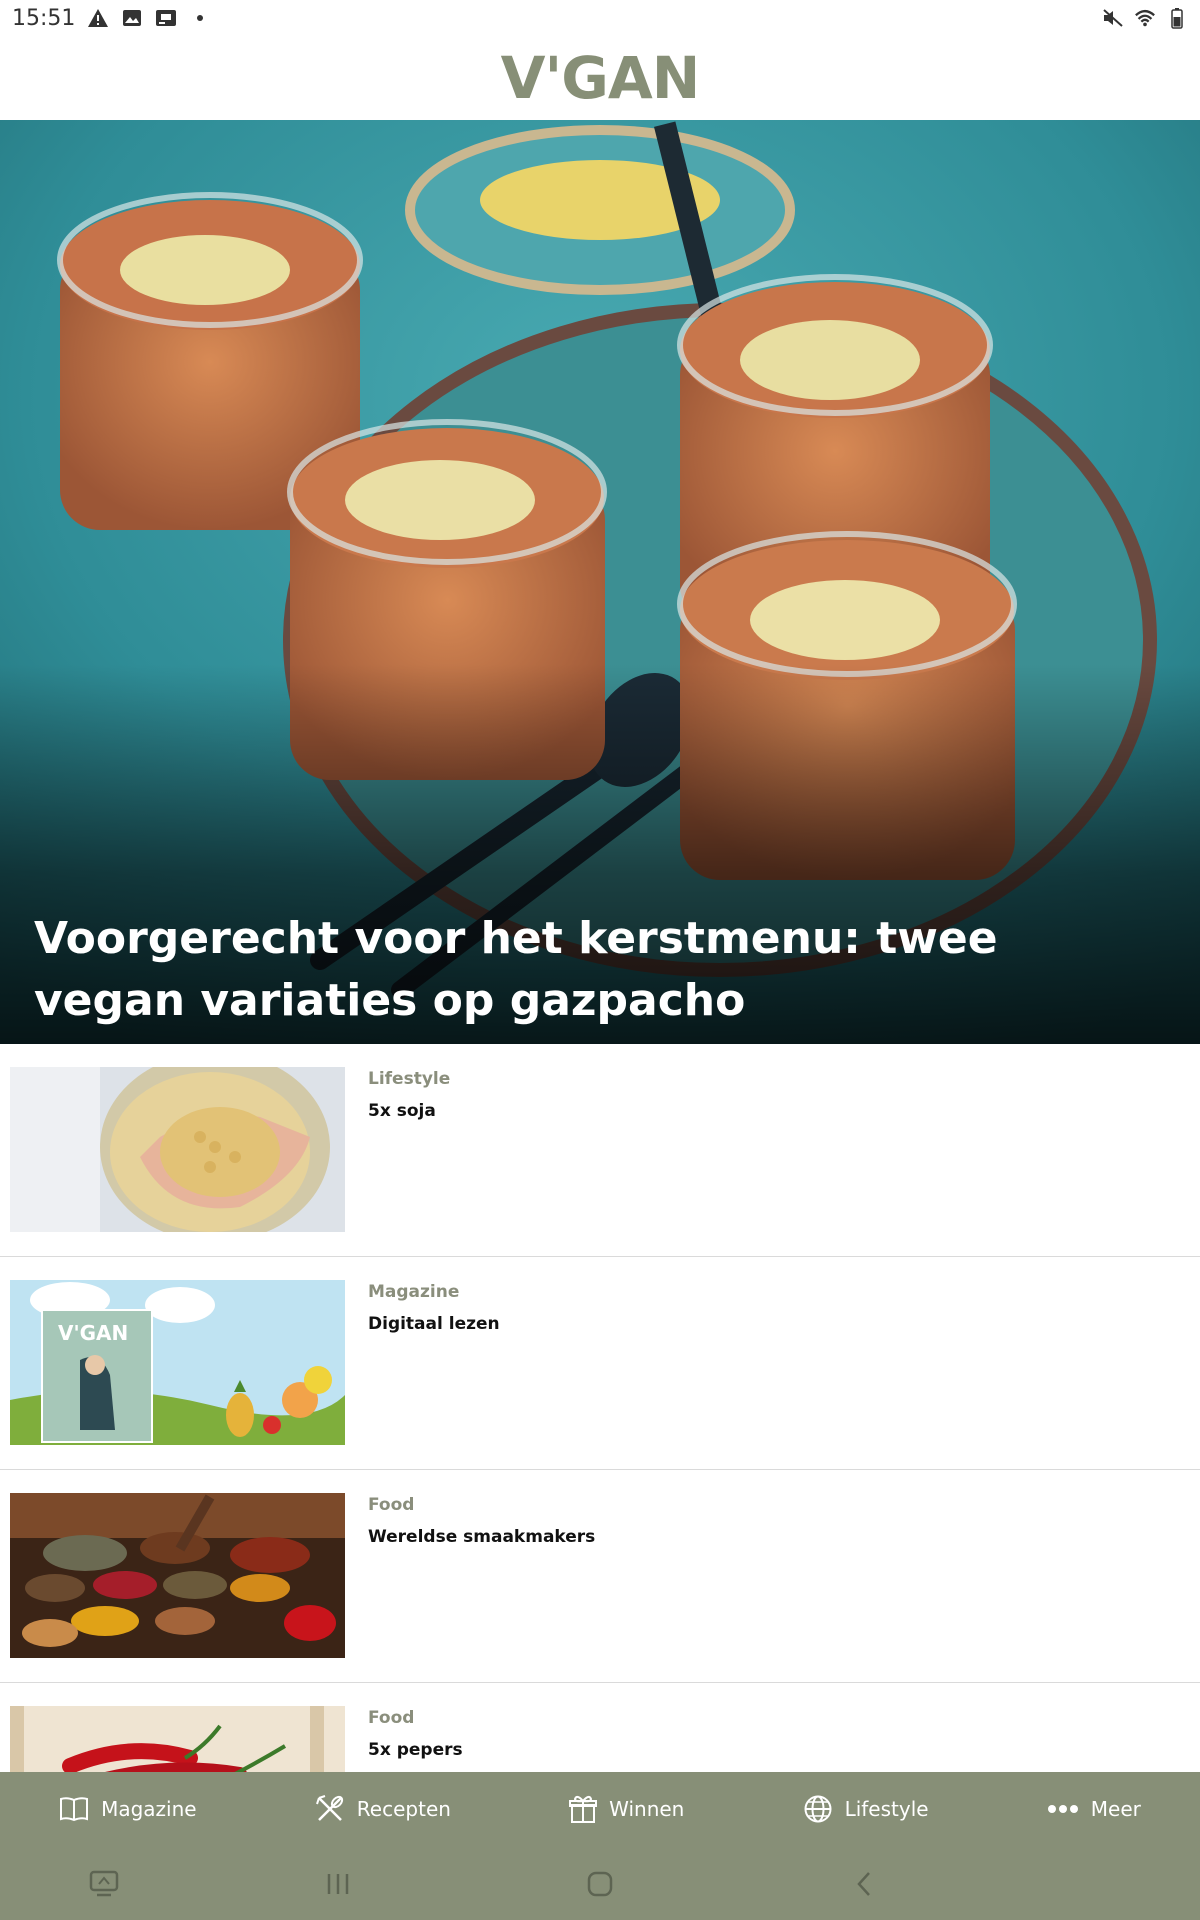 The height and width of the screenshot is (1920, 1200). What do you see at coordinates (409, 1111) in the screenshot?
I see `article-title: 5x soja` at bounding box center [409, 1111].